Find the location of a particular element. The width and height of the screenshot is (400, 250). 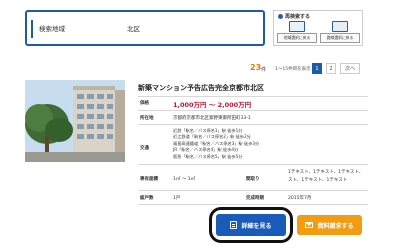

address-label: 所在地 is located at coordinates (147, 118).